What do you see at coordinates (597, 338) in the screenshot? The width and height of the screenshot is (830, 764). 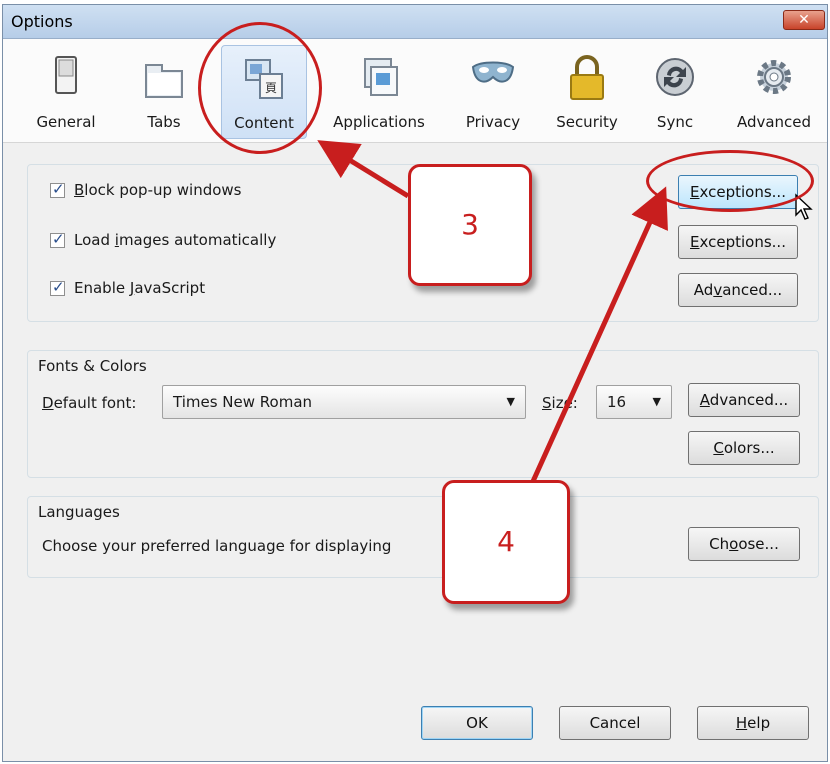 I see `arrow-to-exceptions-button` at bounding box center [597, 338].